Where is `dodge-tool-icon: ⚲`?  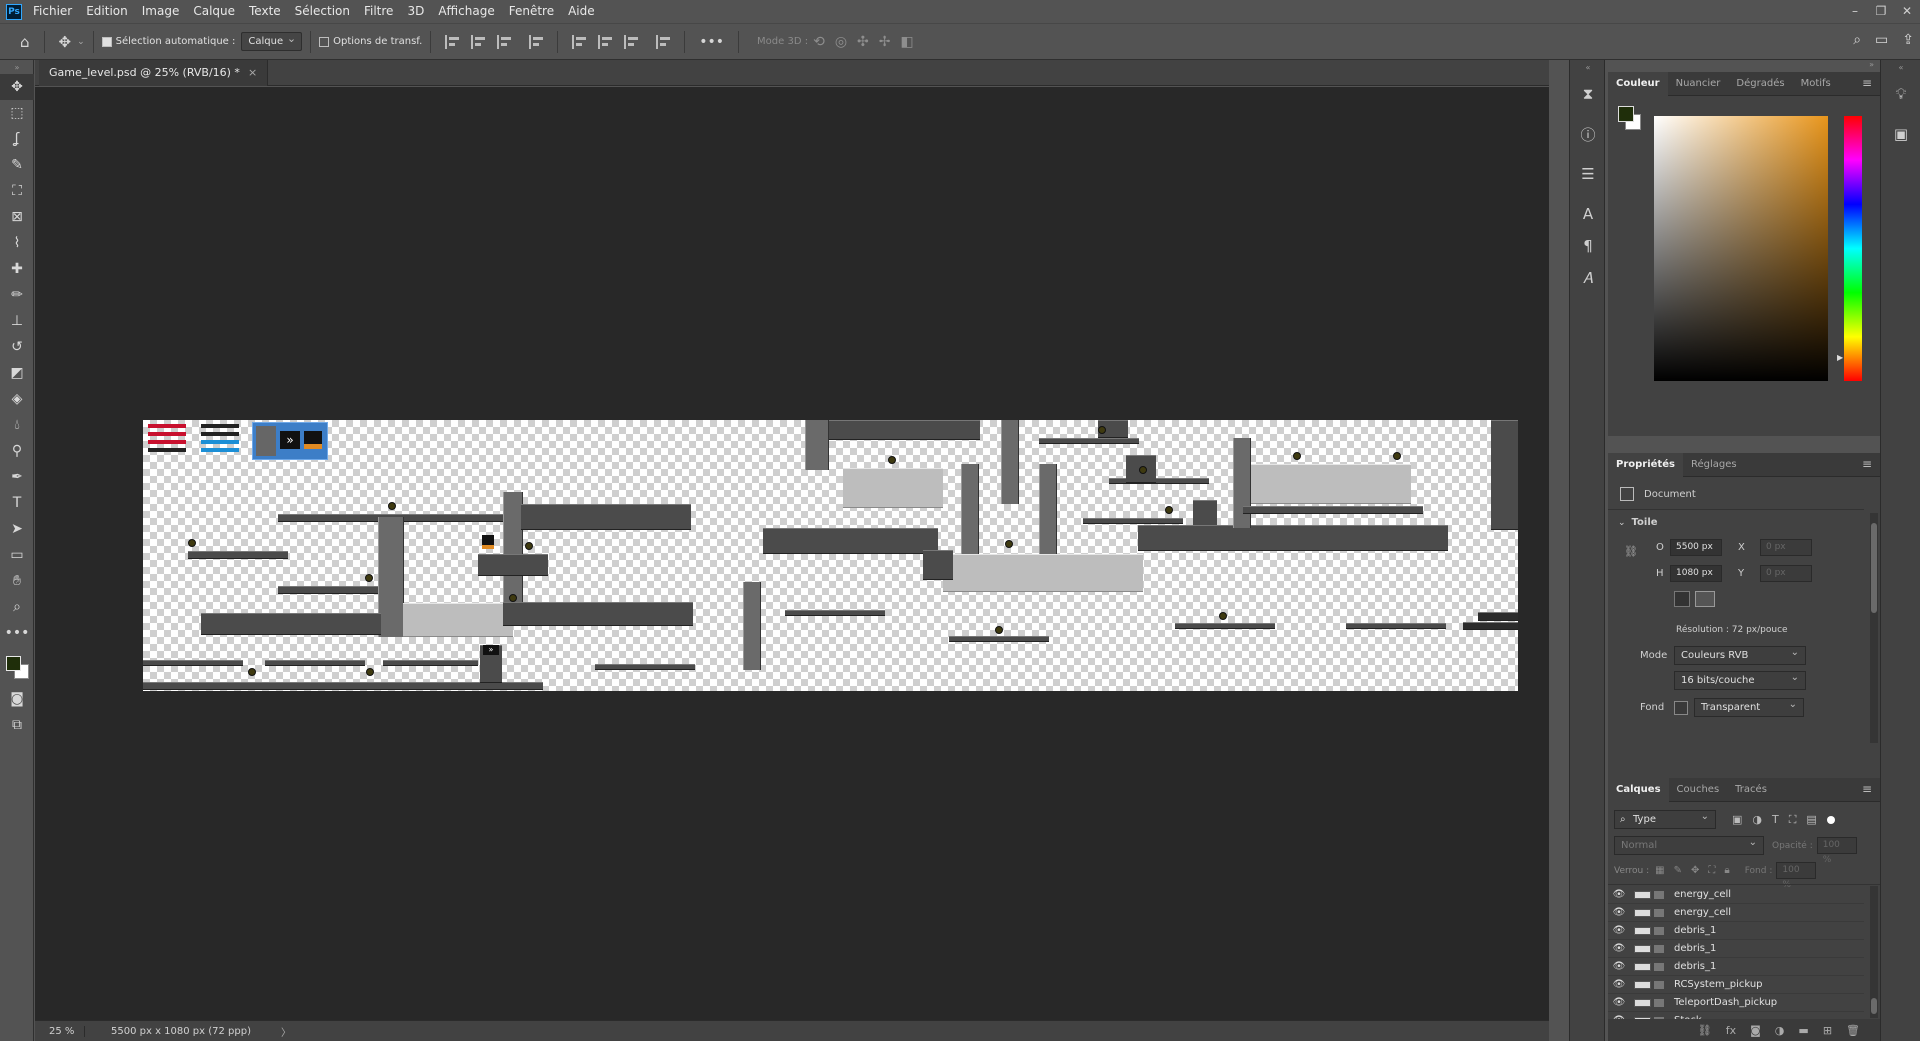 dodge-tool-icon: ⚲ is located at coordinates (17, 451).